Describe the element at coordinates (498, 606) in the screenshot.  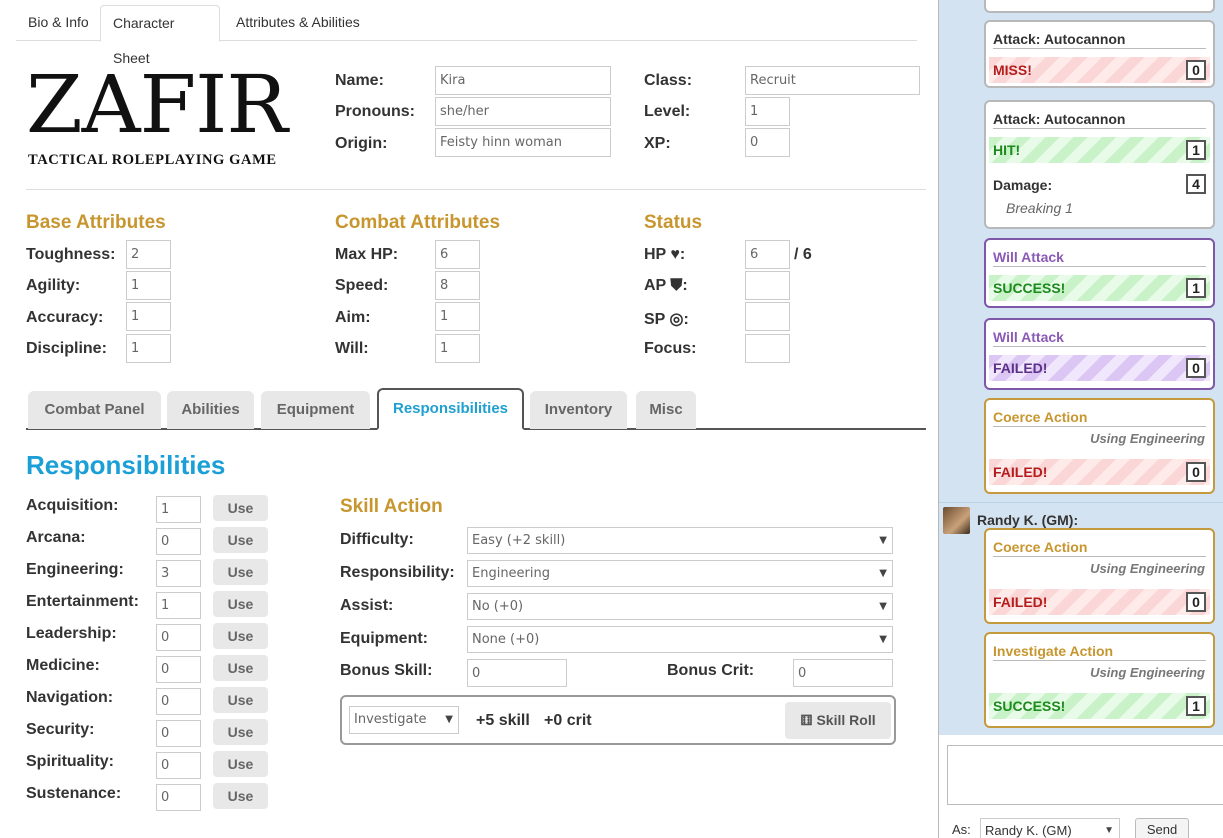
I see `assist-value: No (+0)` at that location.